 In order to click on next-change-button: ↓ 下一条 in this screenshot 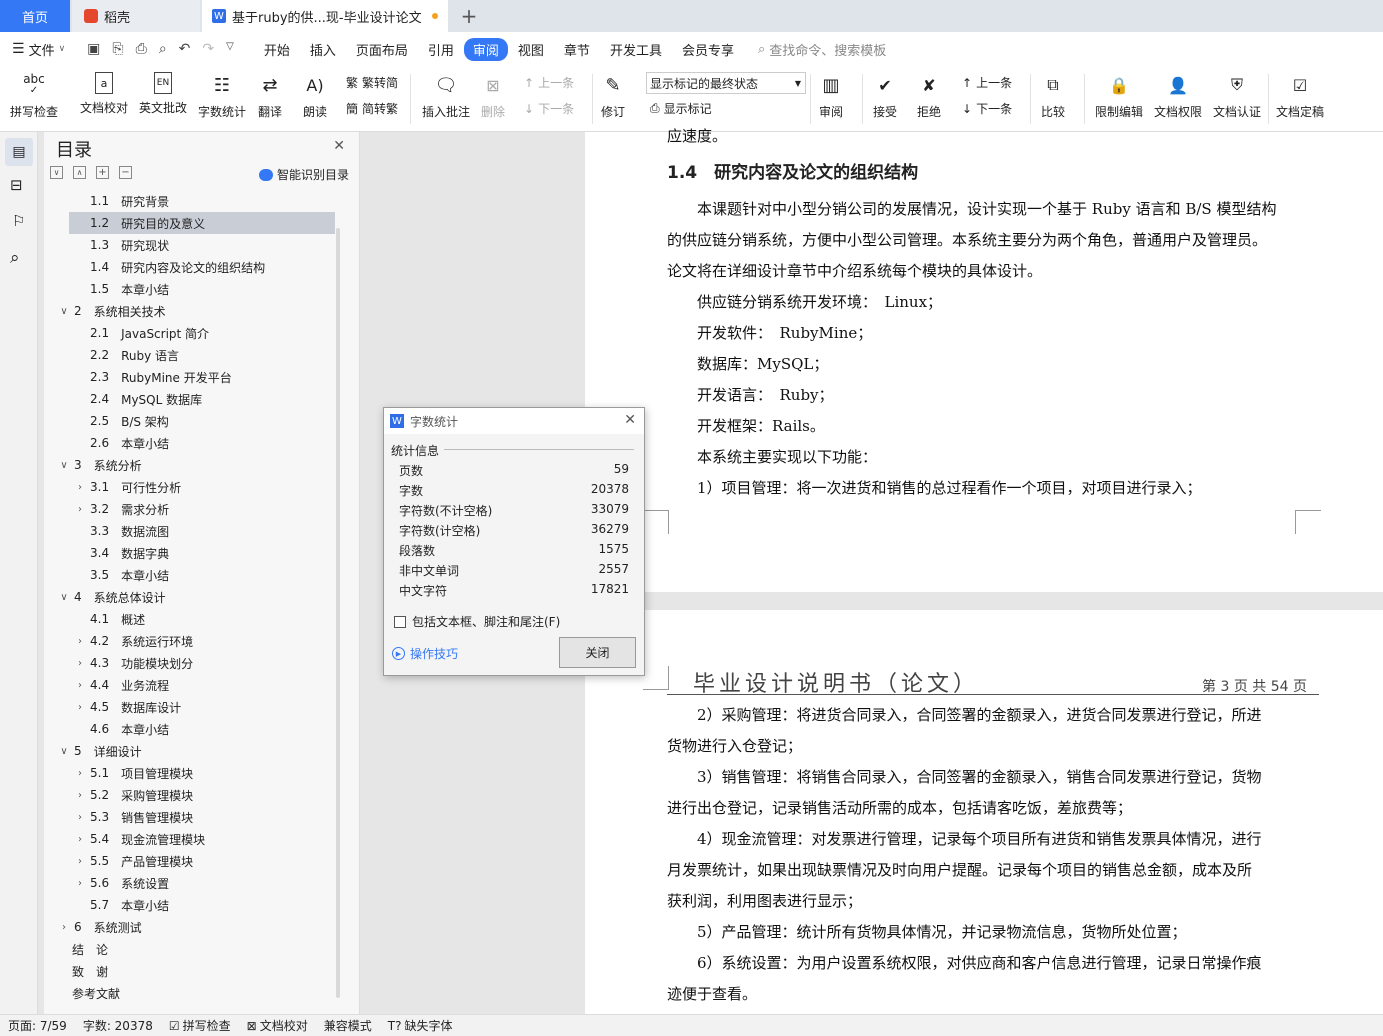, I will do `click(987, 108)`.